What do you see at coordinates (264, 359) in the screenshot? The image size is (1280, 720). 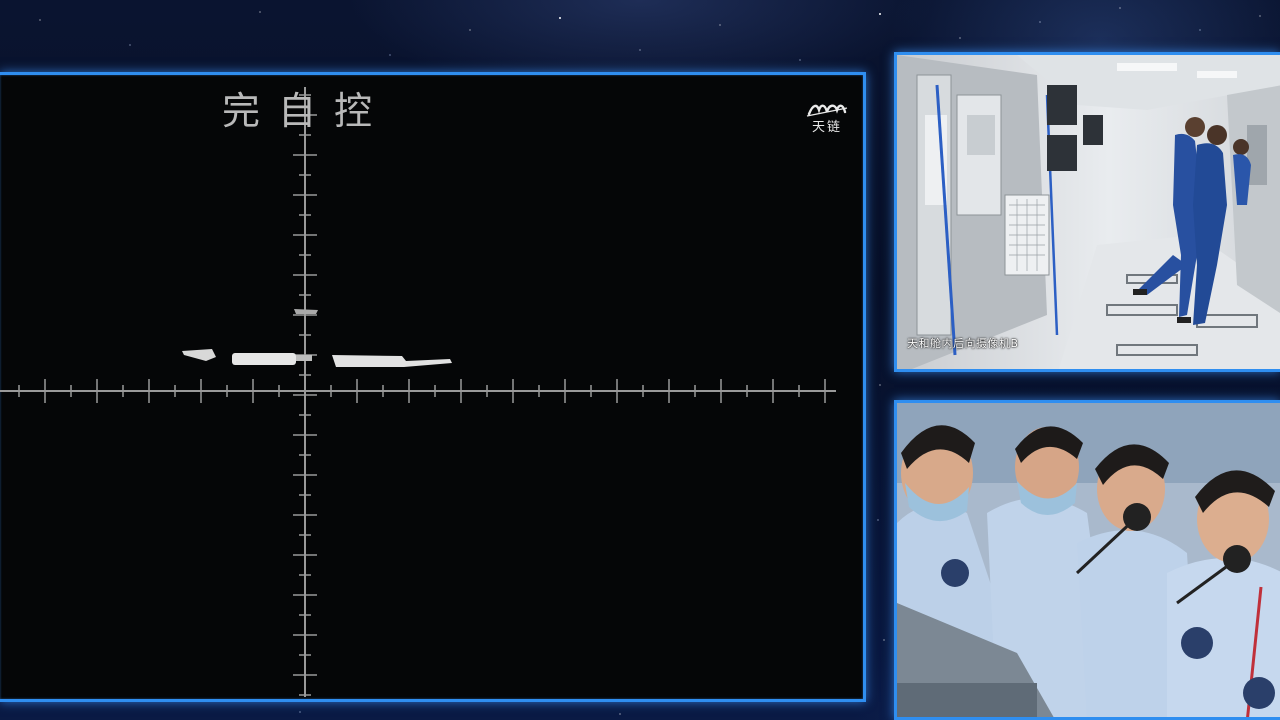 I see `target-left-bar` at bounding box center [264, 359].